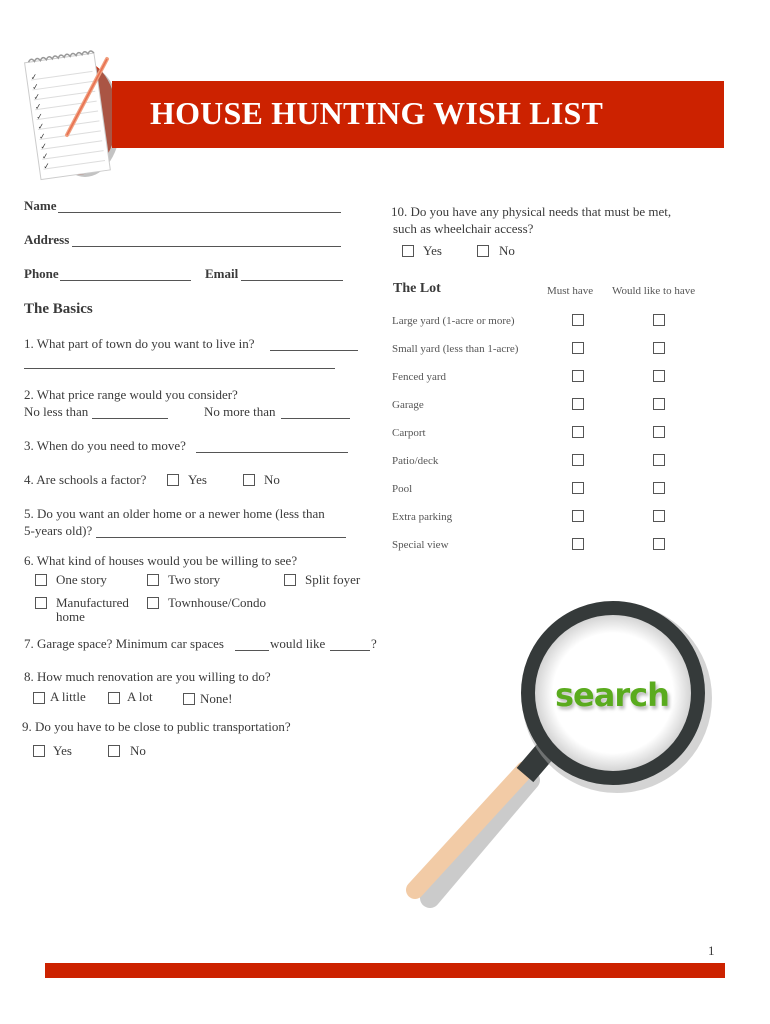 This screenshot has width=770, height=1024. What do you see at coordinates (62, 750) in the screenshot?
I see `q9-yes-label: Yes` at bounding box center [62, 750].